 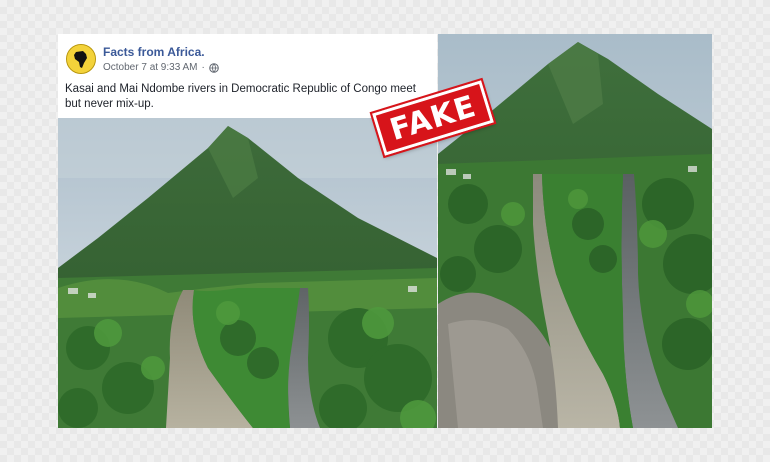 I want to click on globe-icon, so click(x=214, y=67).